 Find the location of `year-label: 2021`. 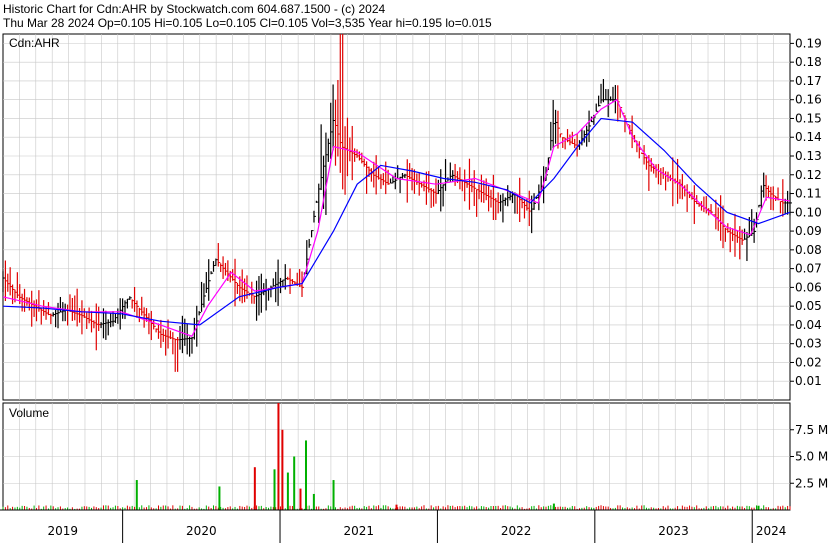

year-label: 2021 is located at coordinates (358, 531).